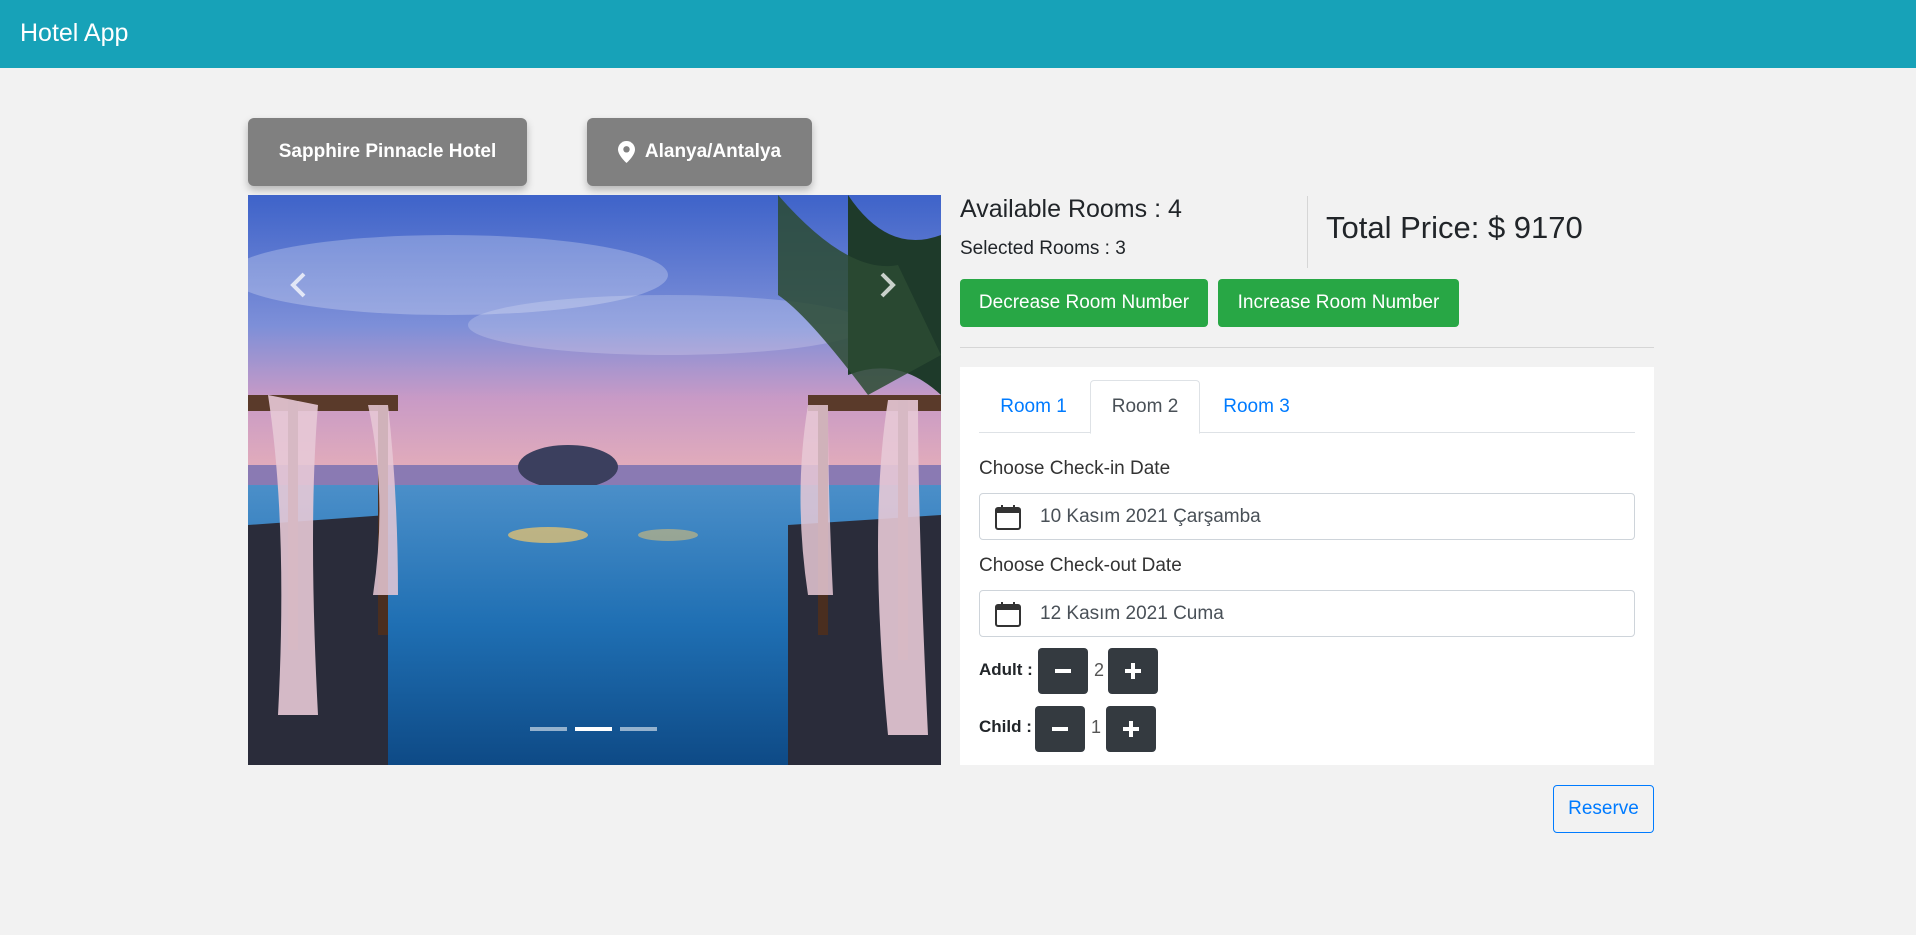 Image resolution: width=1916 pixels, height=935 pixels. What do you see at coordinates (1338, 303) in the screenshot?
I see `increase-room-button: Increase Room Number` at bounding box center [1338, 303].